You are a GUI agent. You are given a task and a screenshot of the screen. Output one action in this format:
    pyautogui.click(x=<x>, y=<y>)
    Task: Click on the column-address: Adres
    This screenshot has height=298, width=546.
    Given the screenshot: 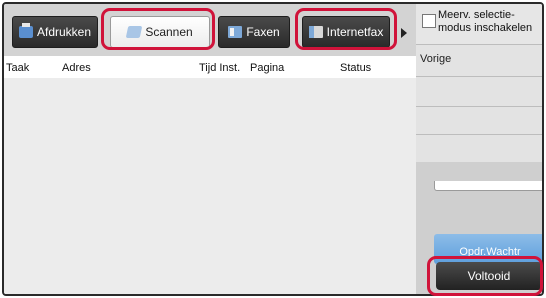 What is the action you would take?
    pyautogui.click(x=76, y=68)
    